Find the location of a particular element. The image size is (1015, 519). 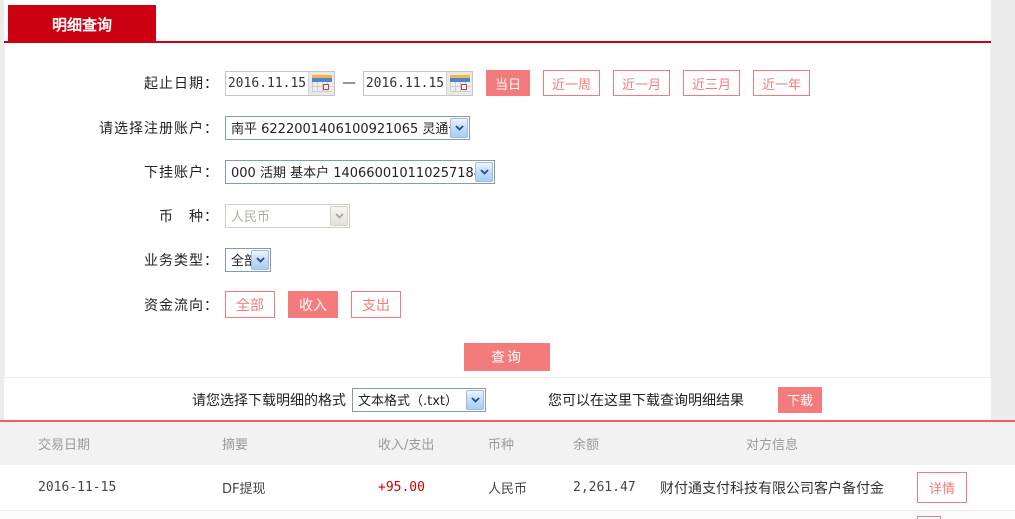

sub-account-label: 下挂账户： is located at coordinates (181, 172).